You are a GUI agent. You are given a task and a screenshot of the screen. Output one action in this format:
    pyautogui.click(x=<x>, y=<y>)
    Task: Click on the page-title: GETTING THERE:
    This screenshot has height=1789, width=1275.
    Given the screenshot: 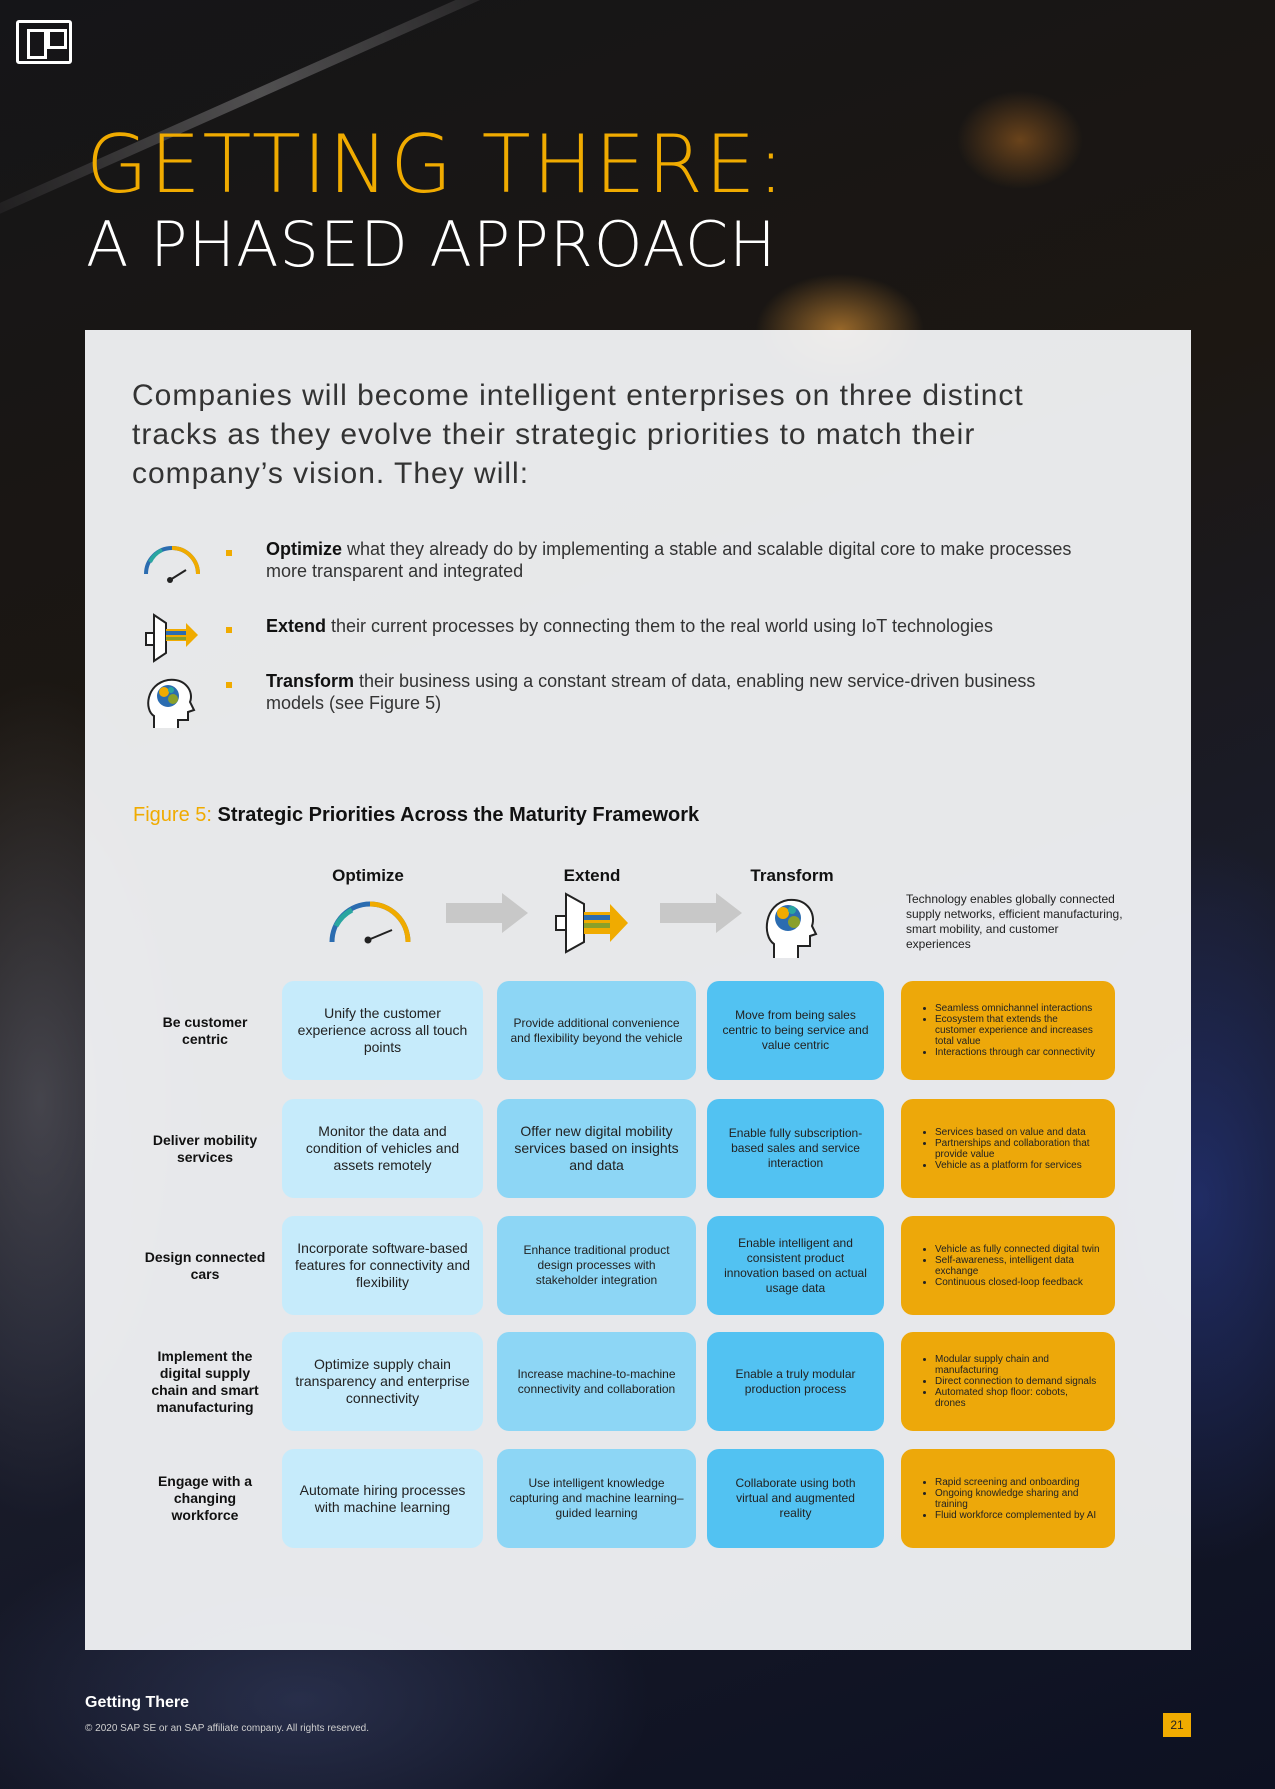 What is the action you would take?
    pyautogui.click(x=436, y=164)
    